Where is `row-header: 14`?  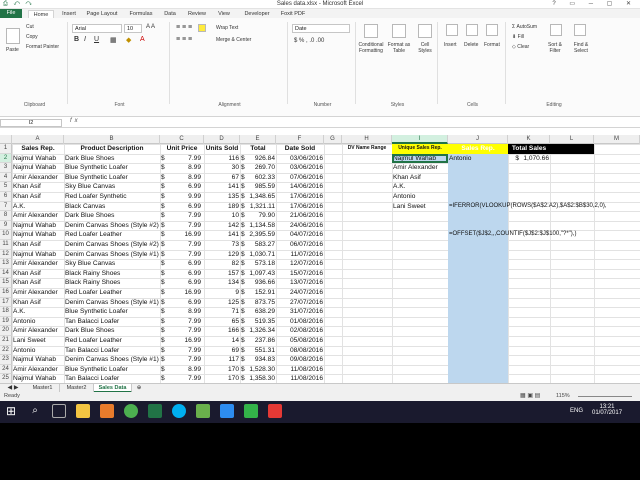
row-header: 14 is located at coordinates (6, 273).